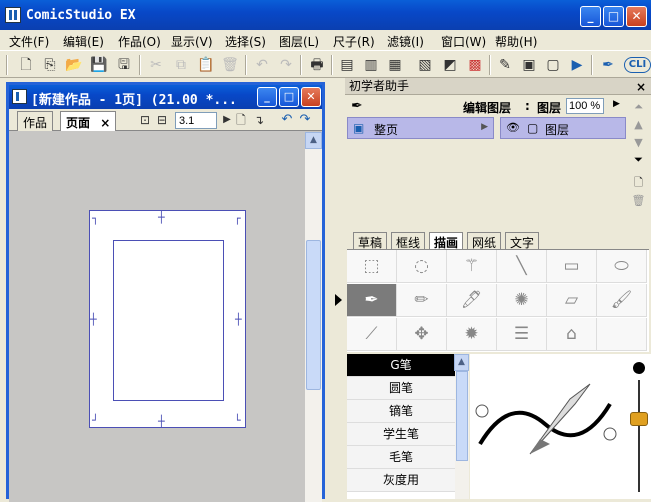  I want to click on tab-frame: 框线, so click(408, 241).